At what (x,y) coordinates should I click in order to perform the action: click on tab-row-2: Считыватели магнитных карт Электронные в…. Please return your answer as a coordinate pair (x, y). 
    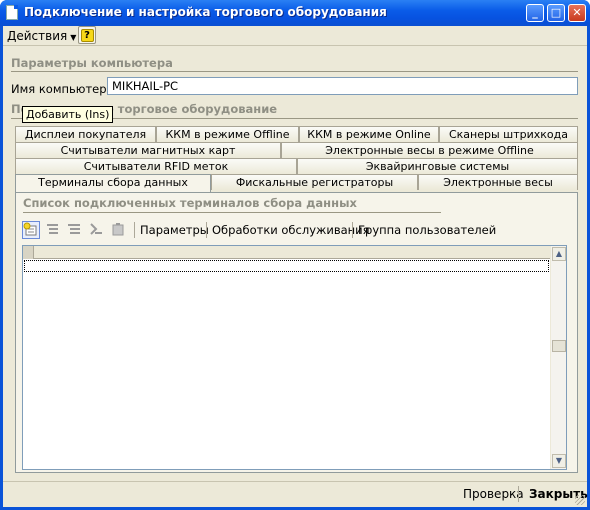
    Looking at the image, I should click on (296, 150).